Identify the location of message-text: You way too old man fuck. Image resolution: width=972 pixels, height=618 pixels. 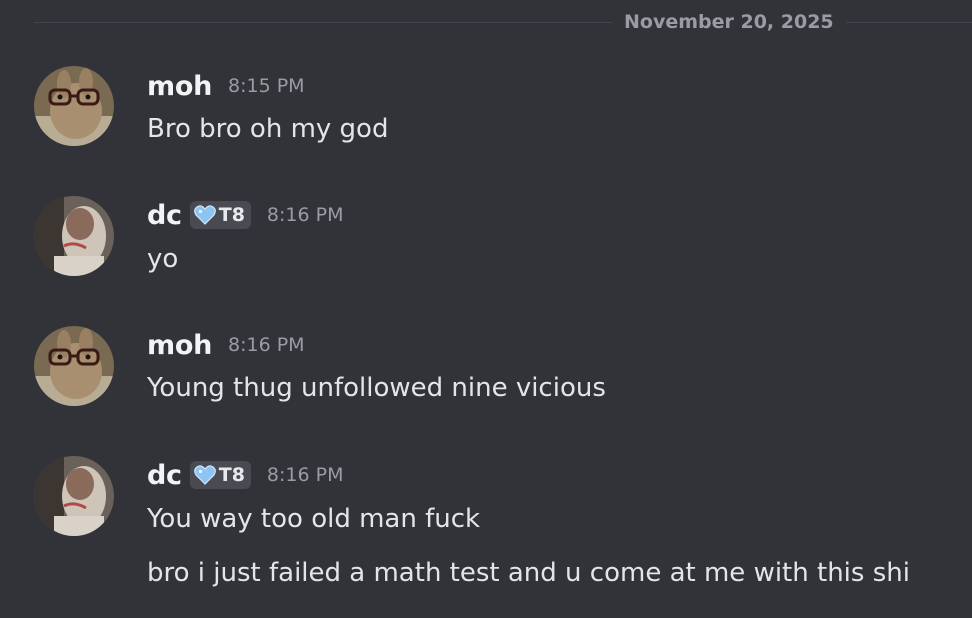
(314, 519).